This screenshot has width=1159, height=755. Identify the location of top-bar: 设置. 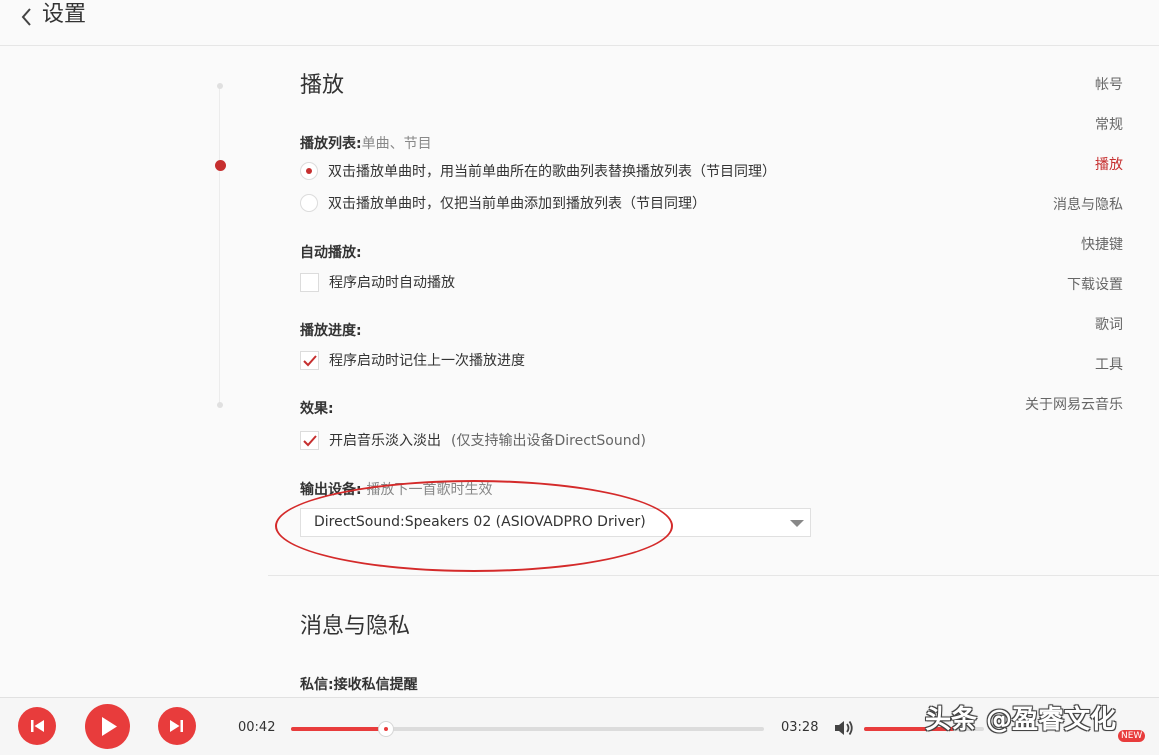
(579, 23).